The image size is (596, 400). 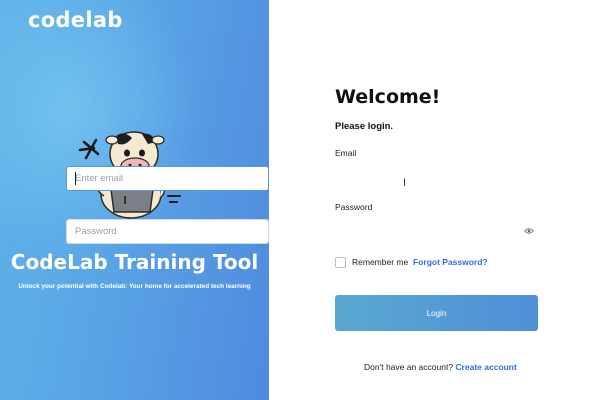 I want to click on remember-checkbox, so click(x=340, y=262).